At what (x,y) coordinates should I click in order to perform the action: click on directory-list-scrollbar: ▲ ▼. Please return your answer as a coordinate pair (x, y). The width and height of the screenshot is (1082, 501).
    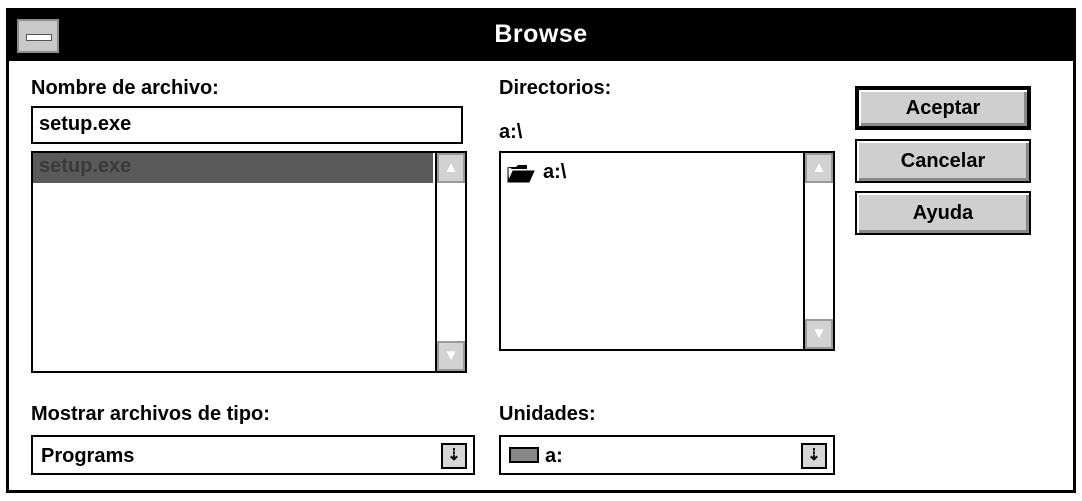
    Looking at the image, I should click on (818, 251).